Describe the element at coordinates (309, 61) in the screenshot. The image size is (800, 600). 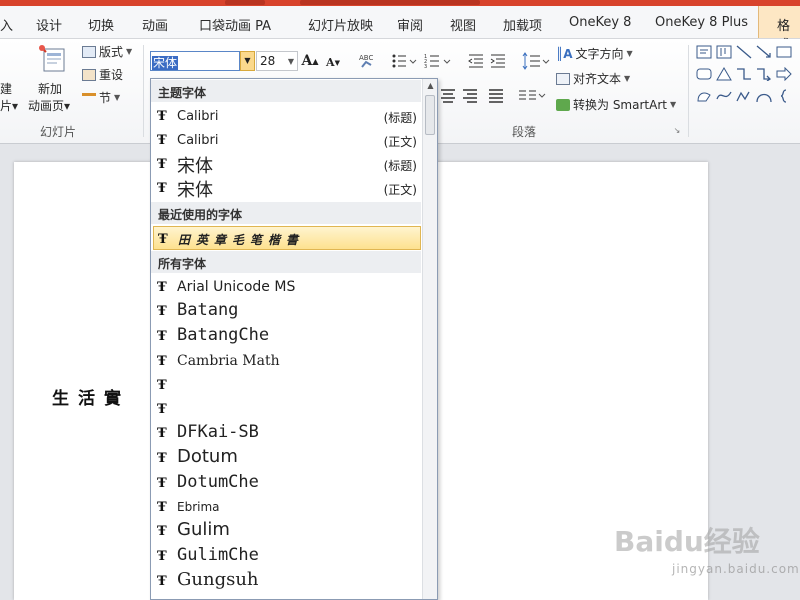
I see `grow-font-icon: A ▲` at that location.